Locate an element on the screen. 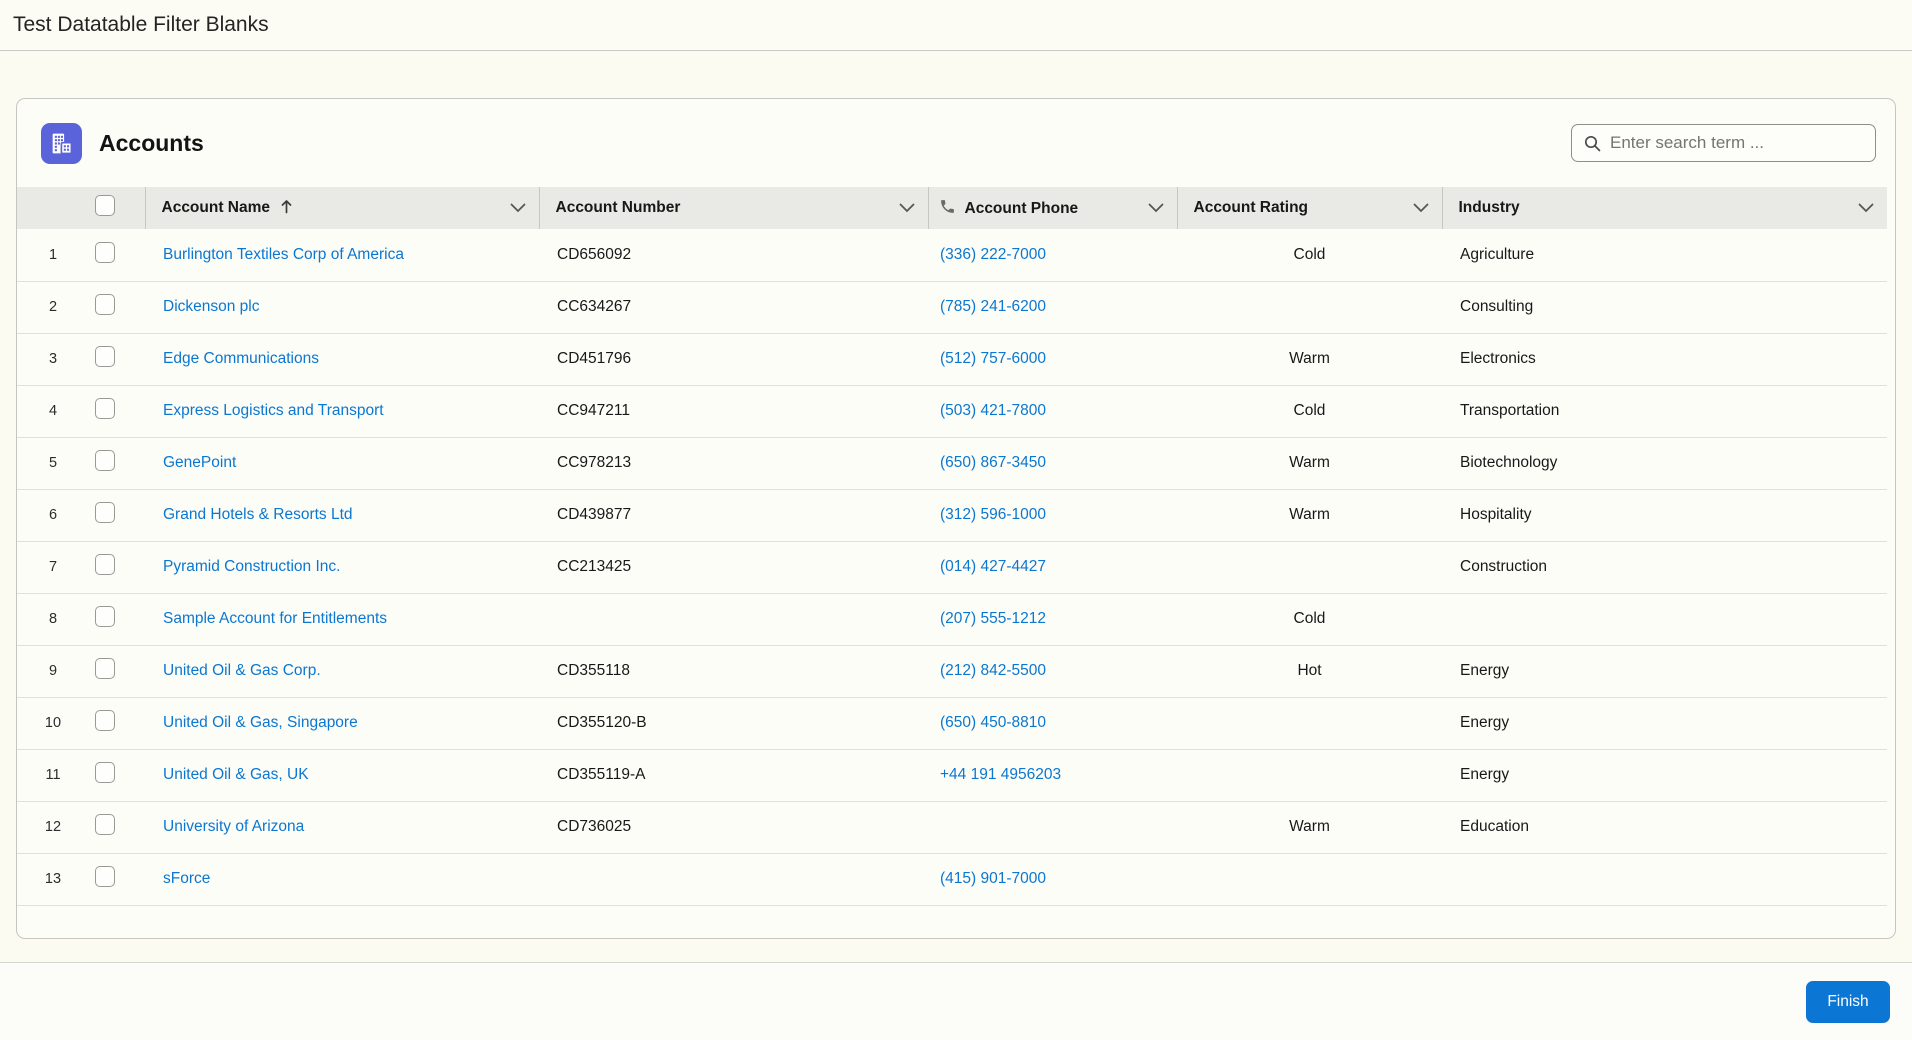 The image size is (1912, 1040). search-input is located at coordinates (1736, 143).